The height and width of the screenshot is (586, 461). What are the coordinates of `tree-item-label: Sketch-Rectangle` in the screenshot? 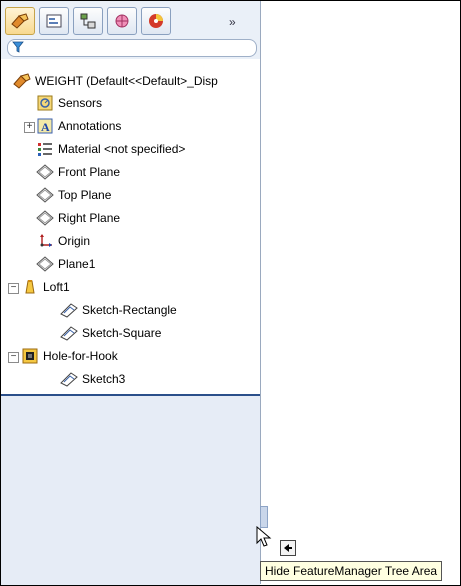 It's located at (129, 310).